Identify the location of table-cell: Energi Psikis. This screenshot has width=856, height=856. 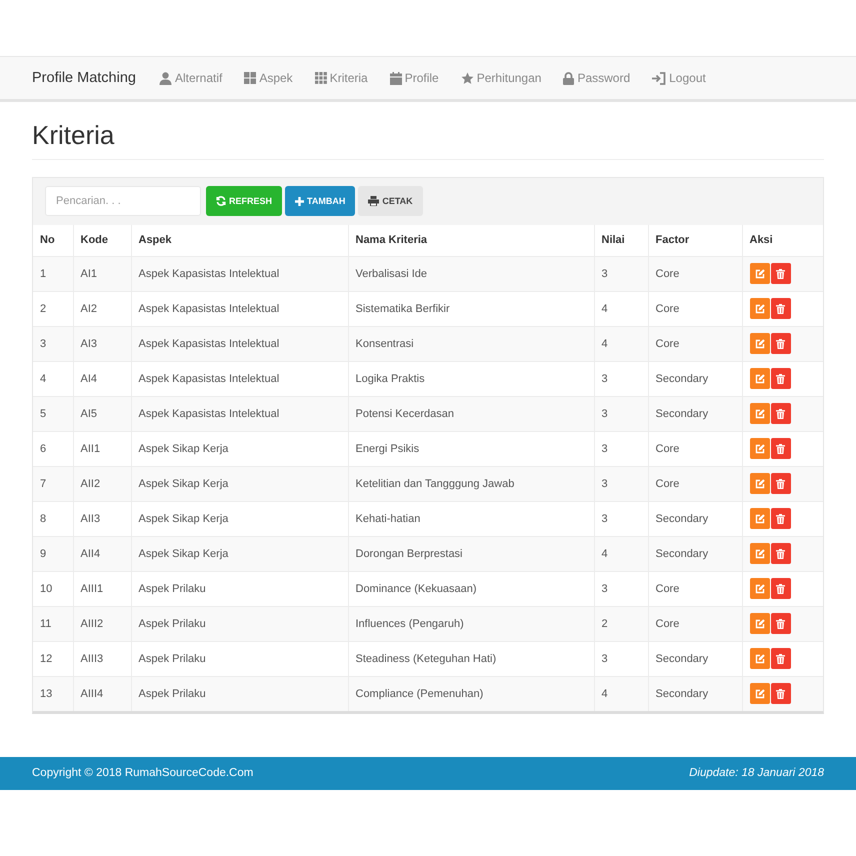
(471, 448).